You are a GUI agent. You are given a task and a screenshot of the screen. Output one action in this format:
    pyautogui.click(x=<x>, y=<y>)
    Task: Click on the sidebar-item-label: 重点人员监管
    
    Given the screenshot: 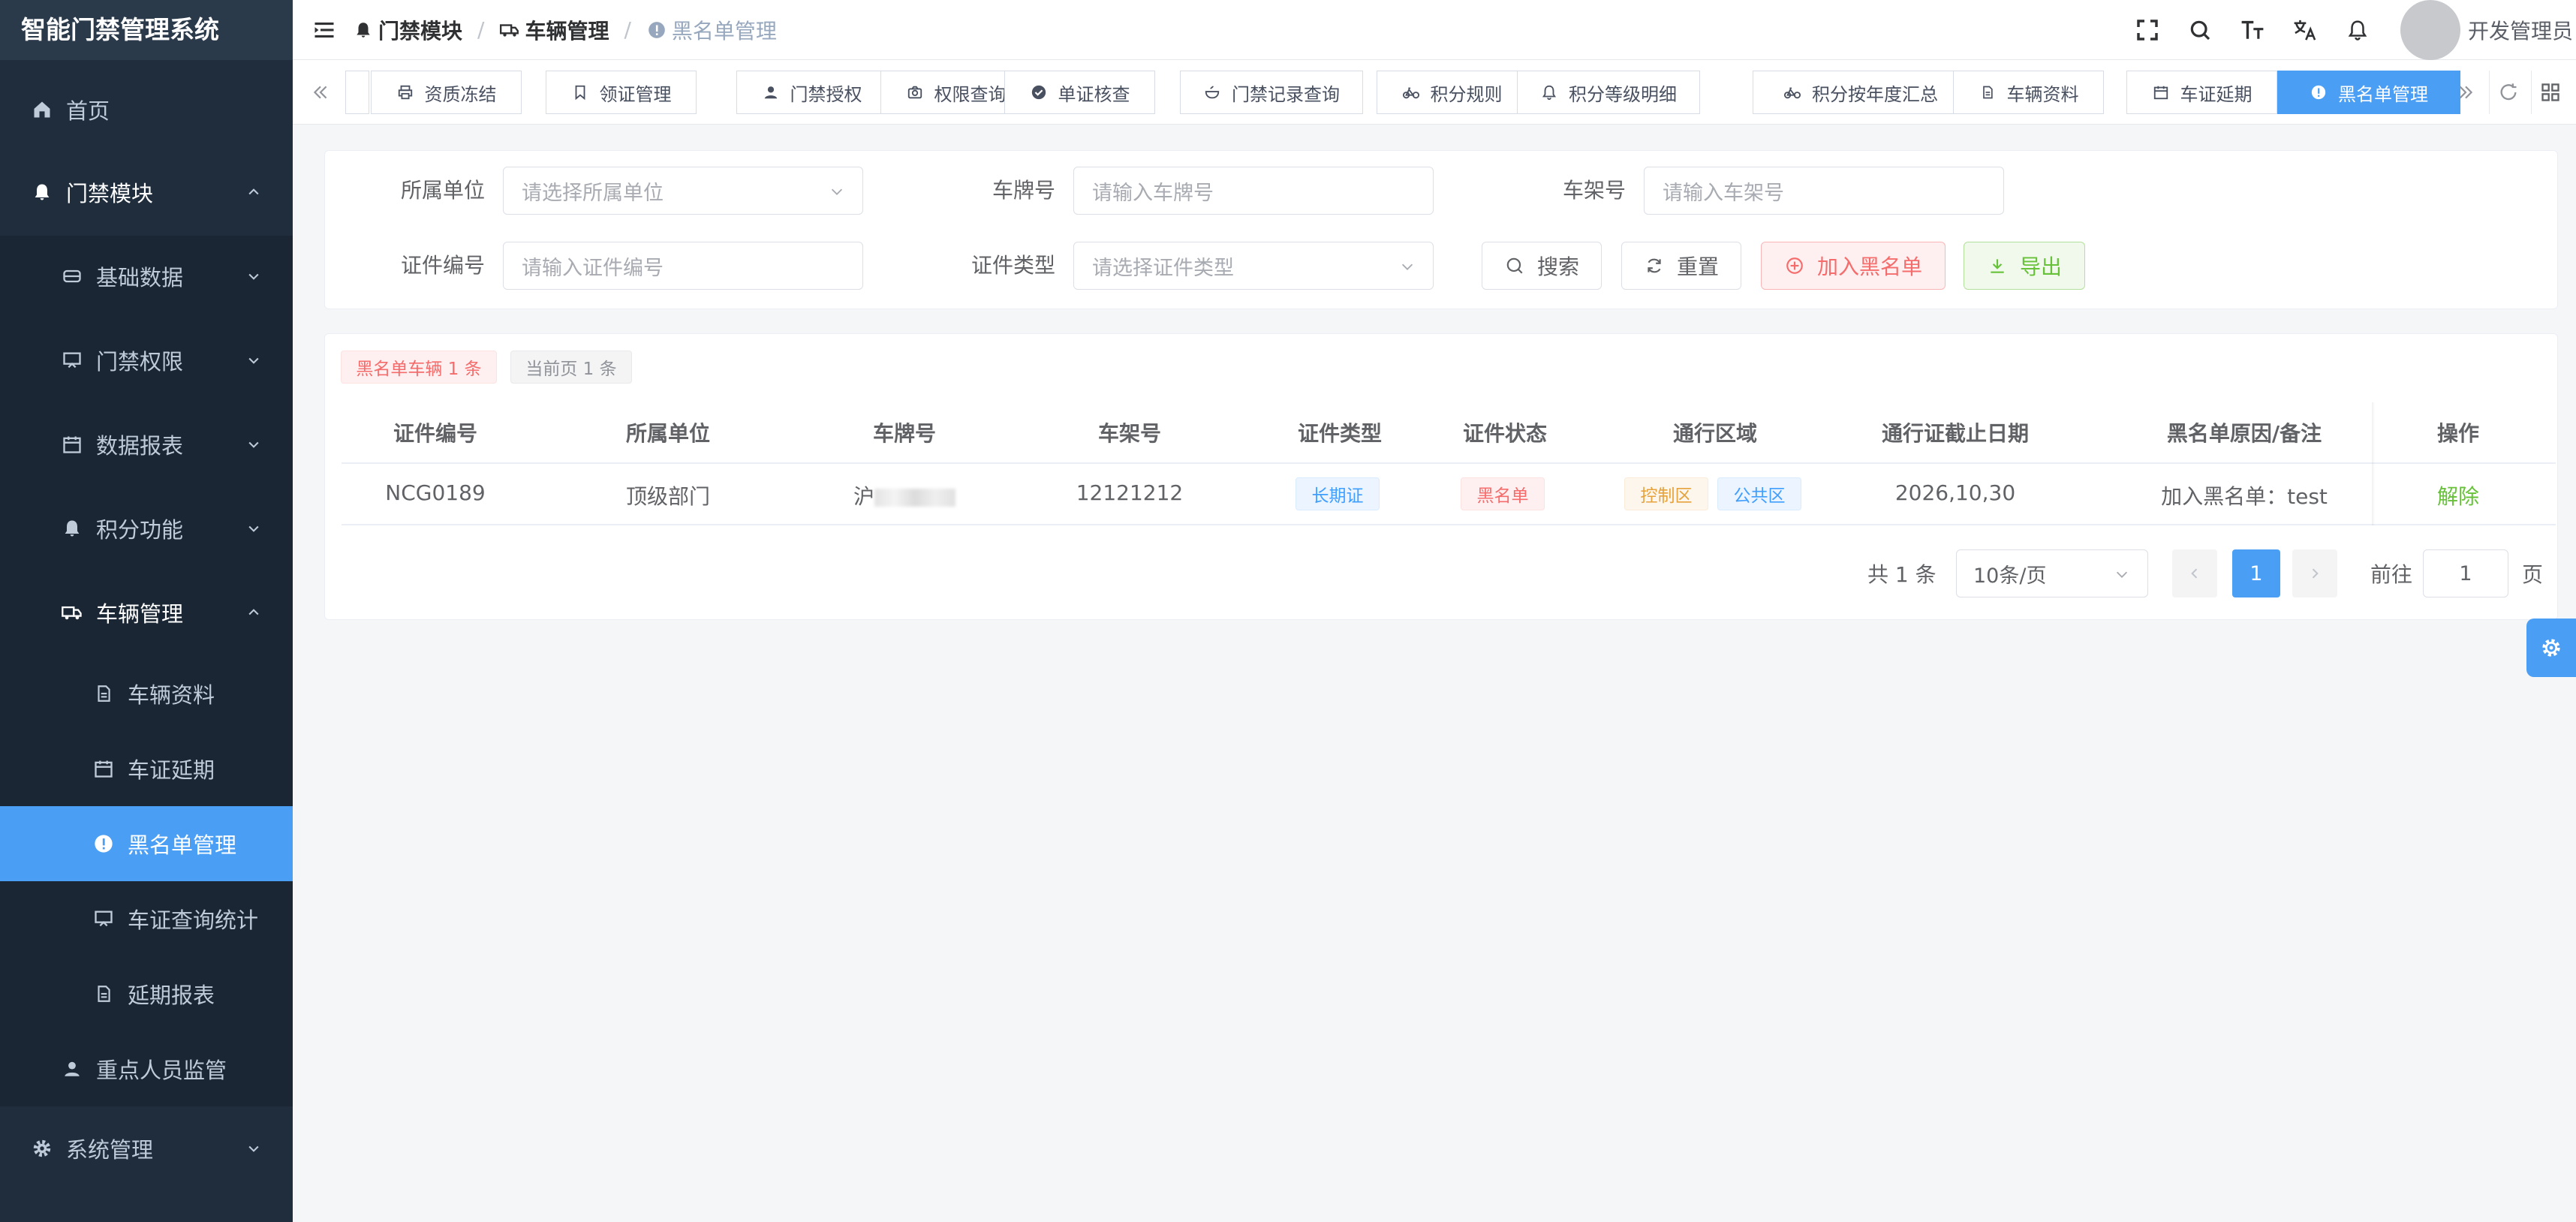 What is the action you would take?
    pyautogui.click(x=161, y=1070)
    